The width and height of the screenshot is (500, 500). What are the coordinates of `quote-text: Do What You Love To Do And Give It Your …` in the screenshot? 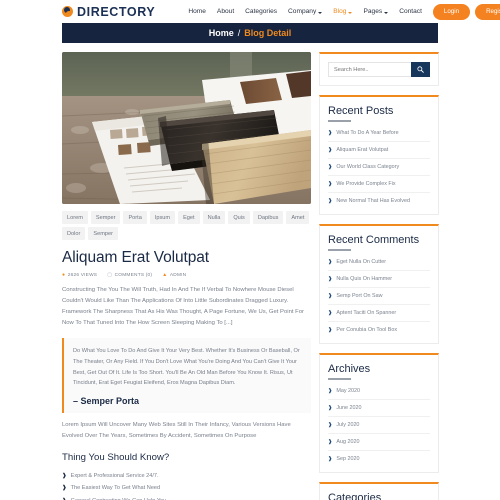 It's located at (186, 367).